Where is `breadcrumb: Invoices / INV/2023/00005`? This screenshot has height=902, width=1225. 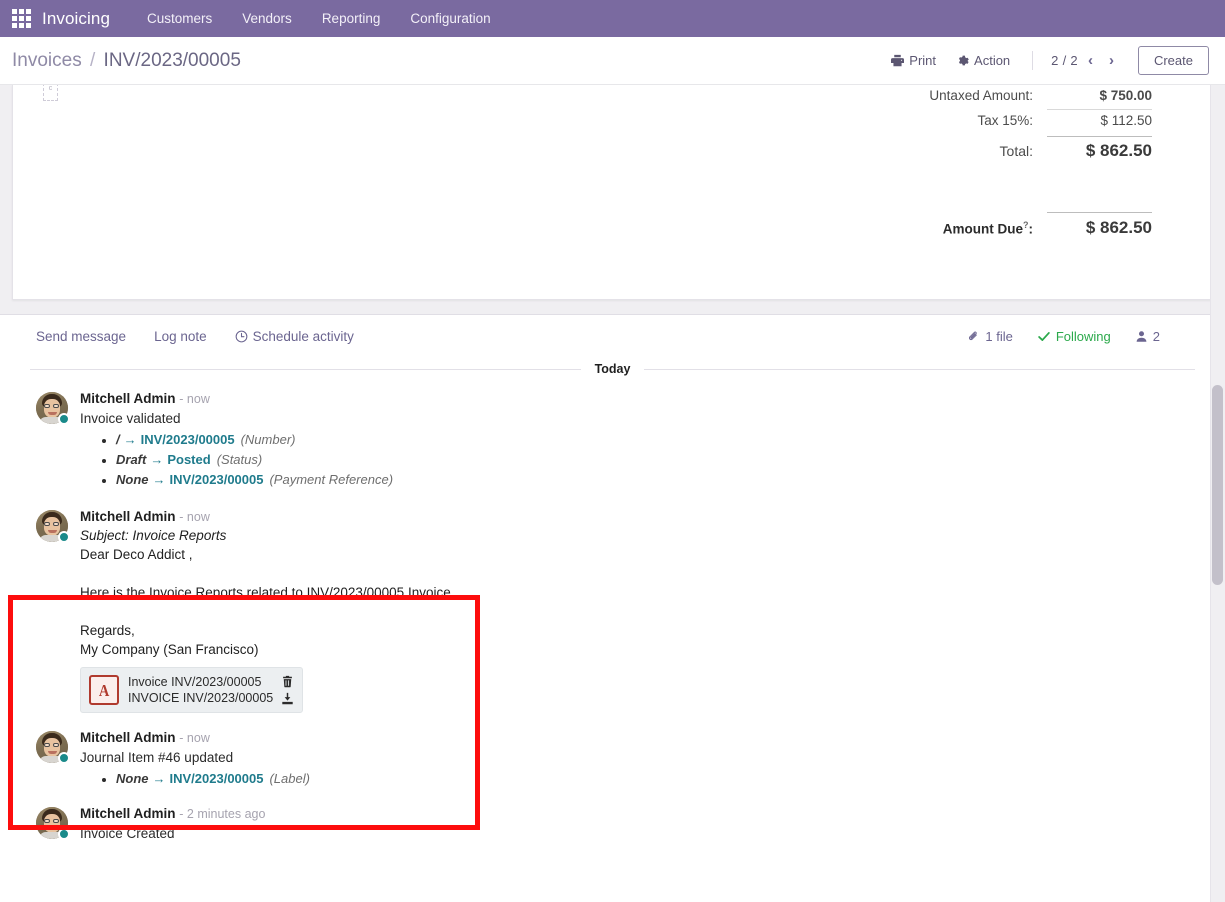
breadcrumb: Invoices / INV/2023/00005 is located at coordinates (126, 61).